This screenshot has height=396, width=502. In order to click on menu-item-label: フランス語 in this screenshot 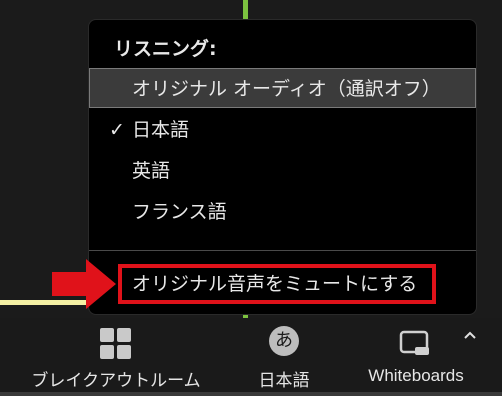, I will do `click(179, 212)`.